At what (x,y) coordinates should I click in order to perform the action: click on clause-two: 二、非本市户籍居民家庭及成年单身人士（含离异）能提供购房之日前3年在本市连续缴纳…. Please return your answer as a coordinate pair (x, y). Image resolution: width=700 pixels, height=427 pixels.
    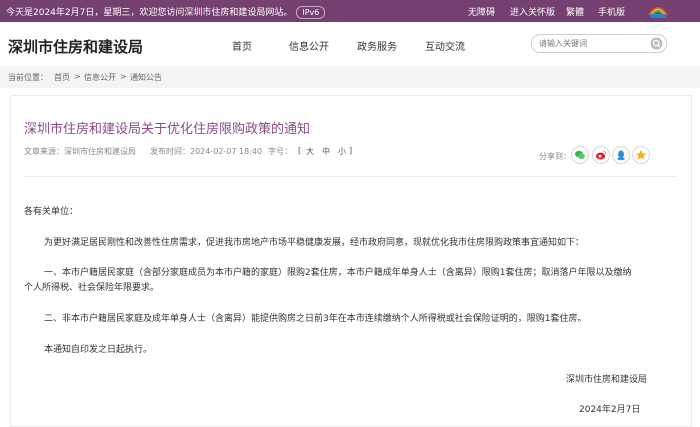
    Looking at the image, I should click on (315, 319).